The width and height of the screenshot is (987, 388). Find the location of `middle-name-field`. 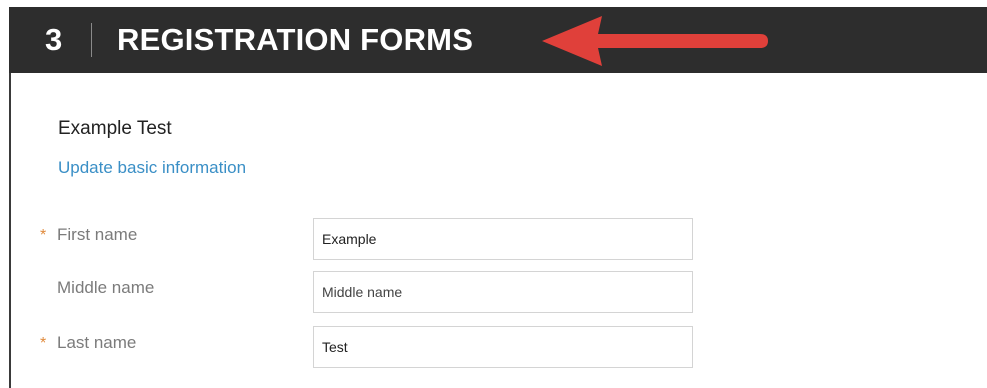

middle-name-field is located at coordinates (503, 292).